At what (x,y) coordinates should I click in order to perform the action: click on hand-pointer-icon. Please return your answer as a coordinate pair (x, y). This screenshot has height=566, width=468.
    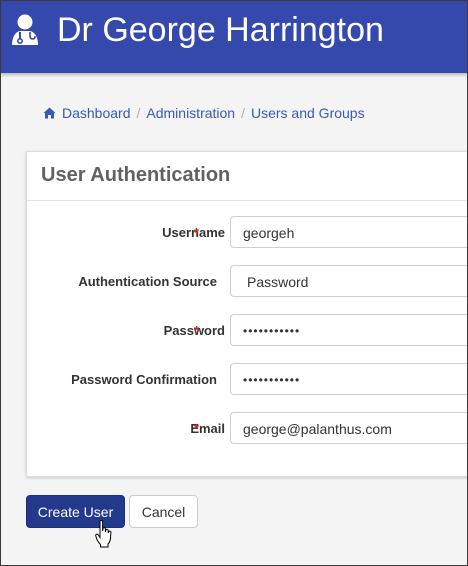
    Looking at the image, I should click on (103, 534).